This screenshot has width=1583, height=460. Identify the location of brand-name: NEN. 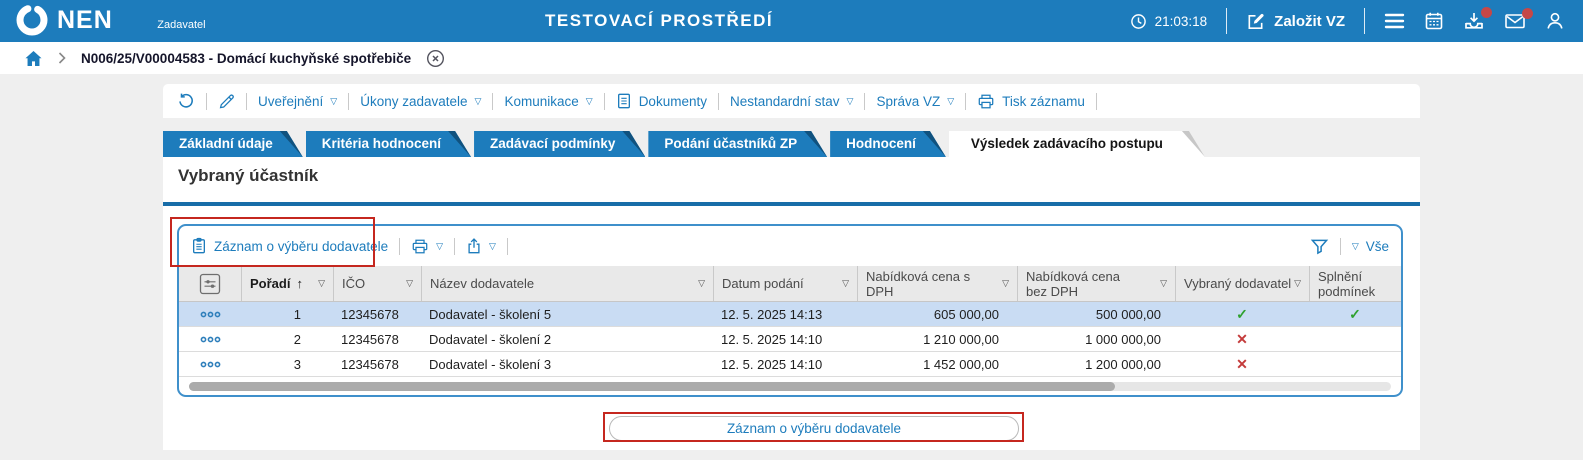
(85, 19).